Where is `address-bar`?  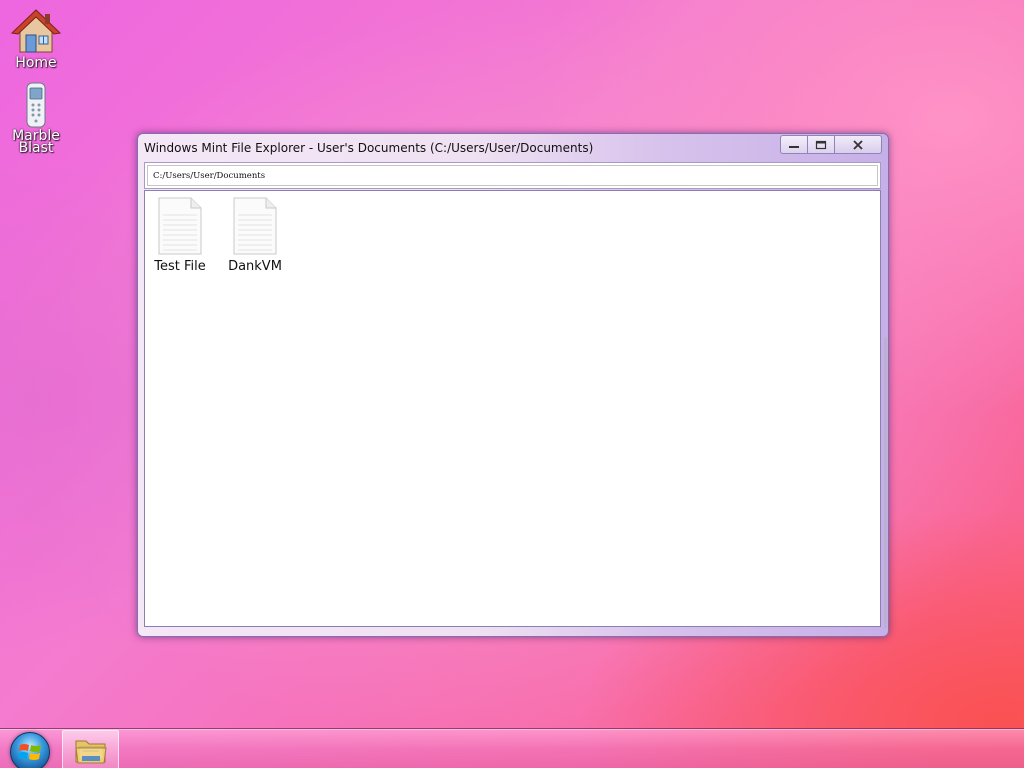
address-bar is located at coordinates (512, 175).